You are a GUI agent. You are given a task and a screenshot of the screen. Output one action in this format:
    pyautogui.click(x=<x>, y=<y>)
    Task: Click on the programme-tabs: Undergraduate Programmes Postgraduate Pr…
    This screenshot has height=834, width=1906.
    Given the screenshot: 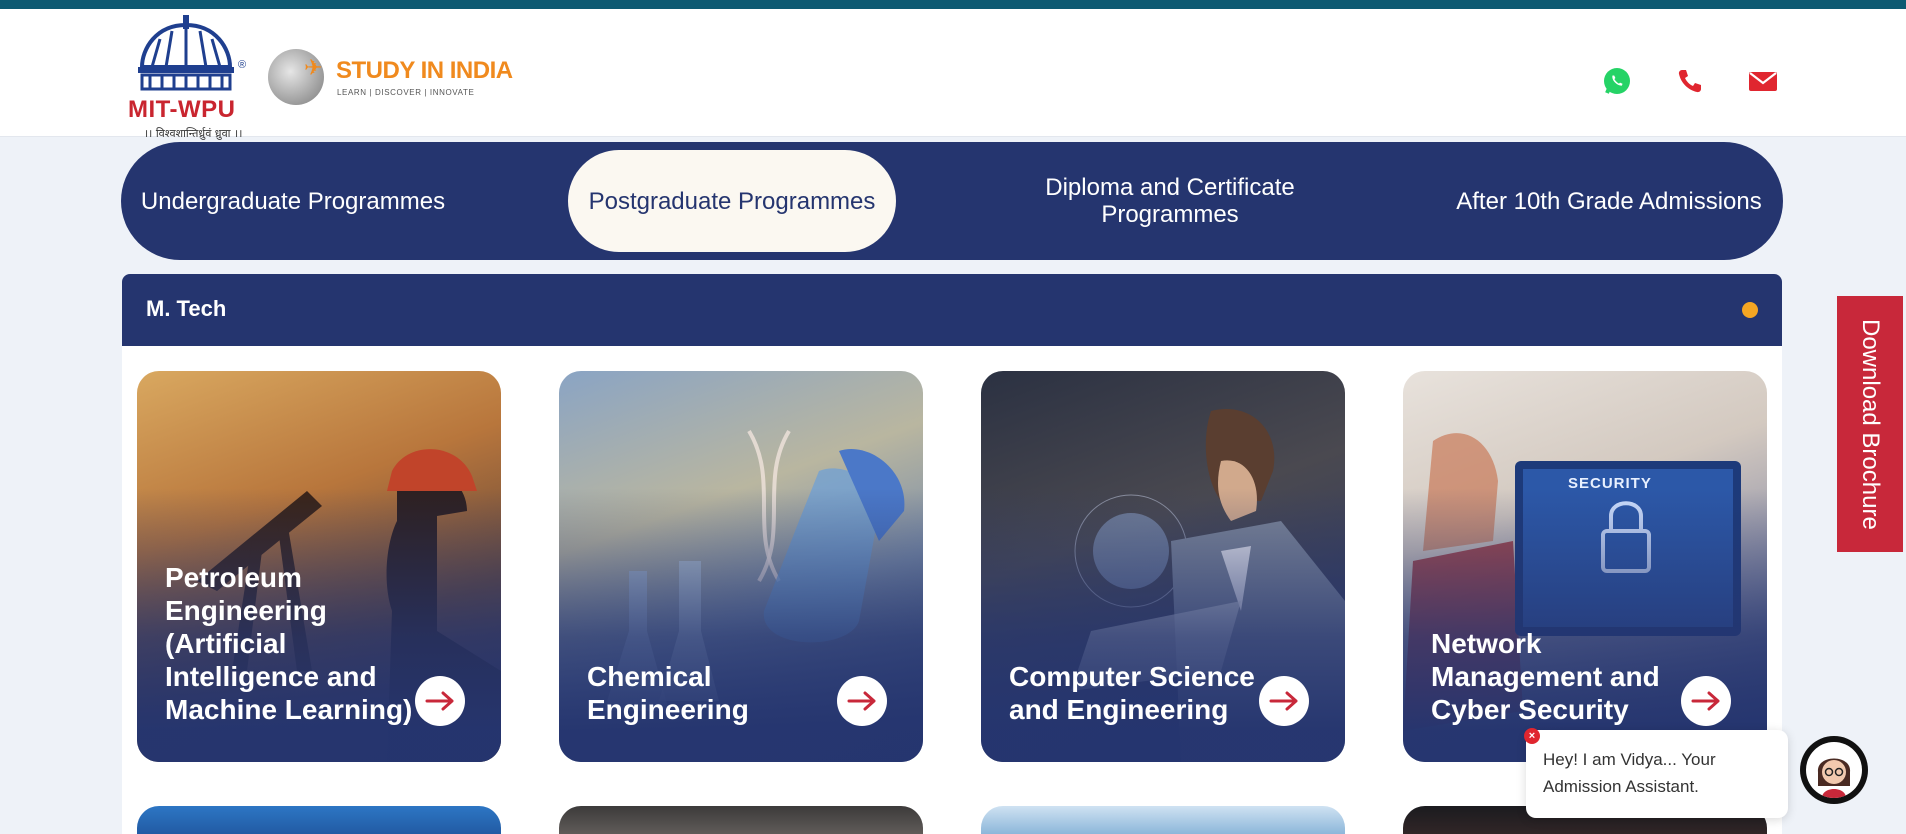 What is the action you would take?
    pyautogui.click(x=952, y=201)
    